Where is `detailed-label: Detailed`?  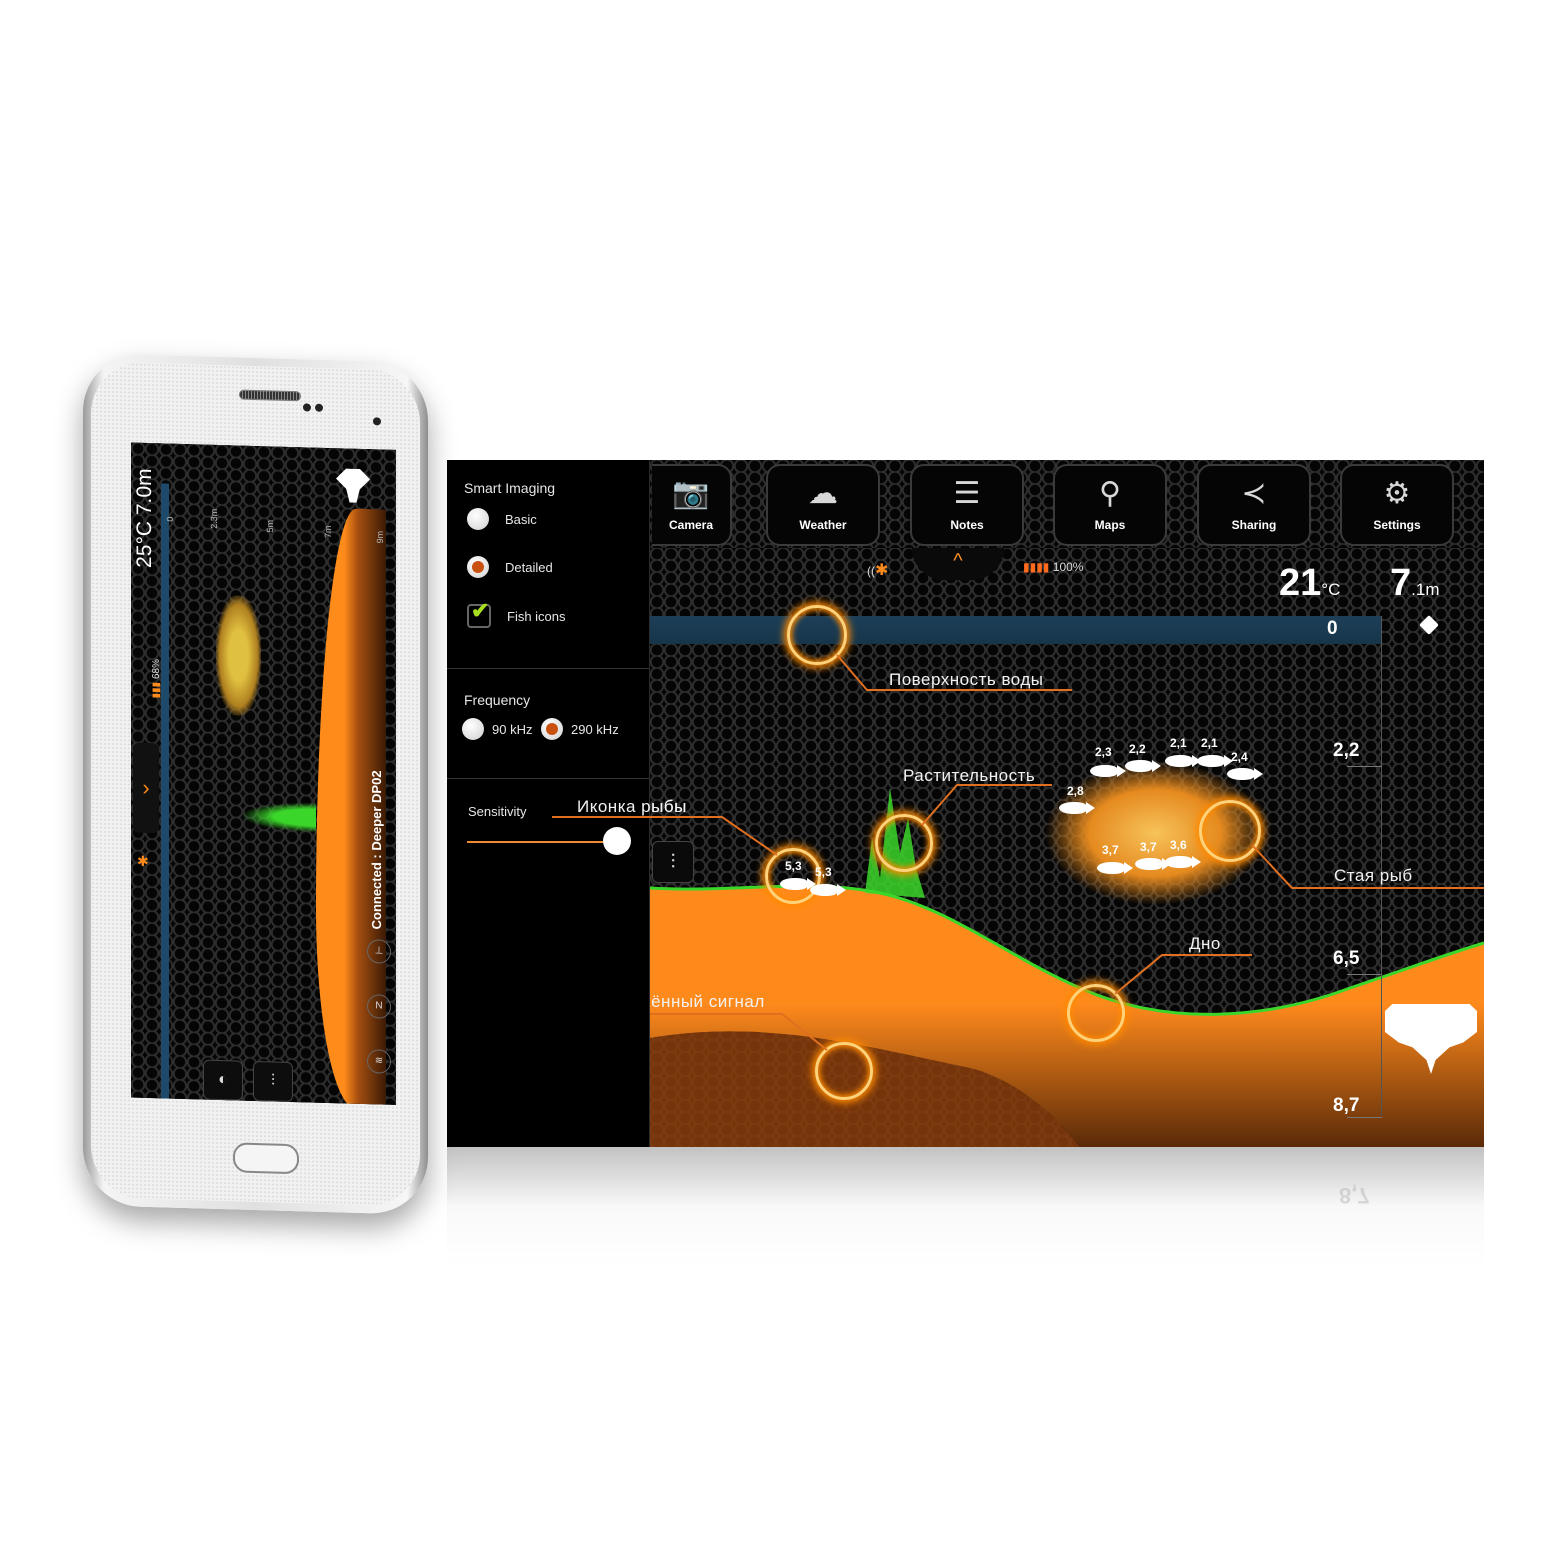
detailed-label: Detailed is located at coordinates (529, 567).